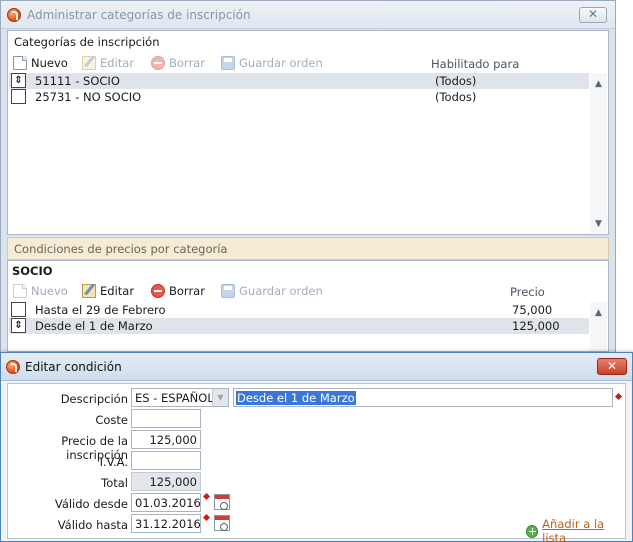  I want to click on add-to-list-link: Añadir a la lista, so click(575, 529).